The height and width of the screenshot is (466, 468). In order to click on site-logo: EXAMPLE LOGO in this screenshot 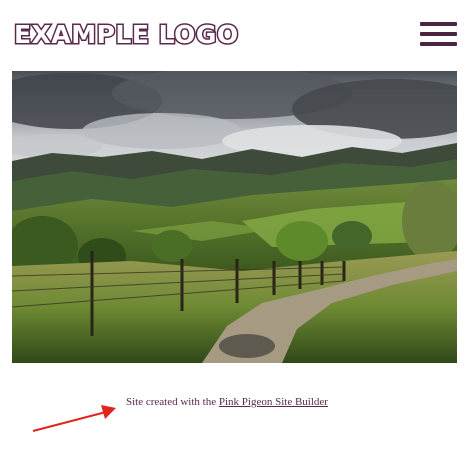, I will do `click(126, 35)`.